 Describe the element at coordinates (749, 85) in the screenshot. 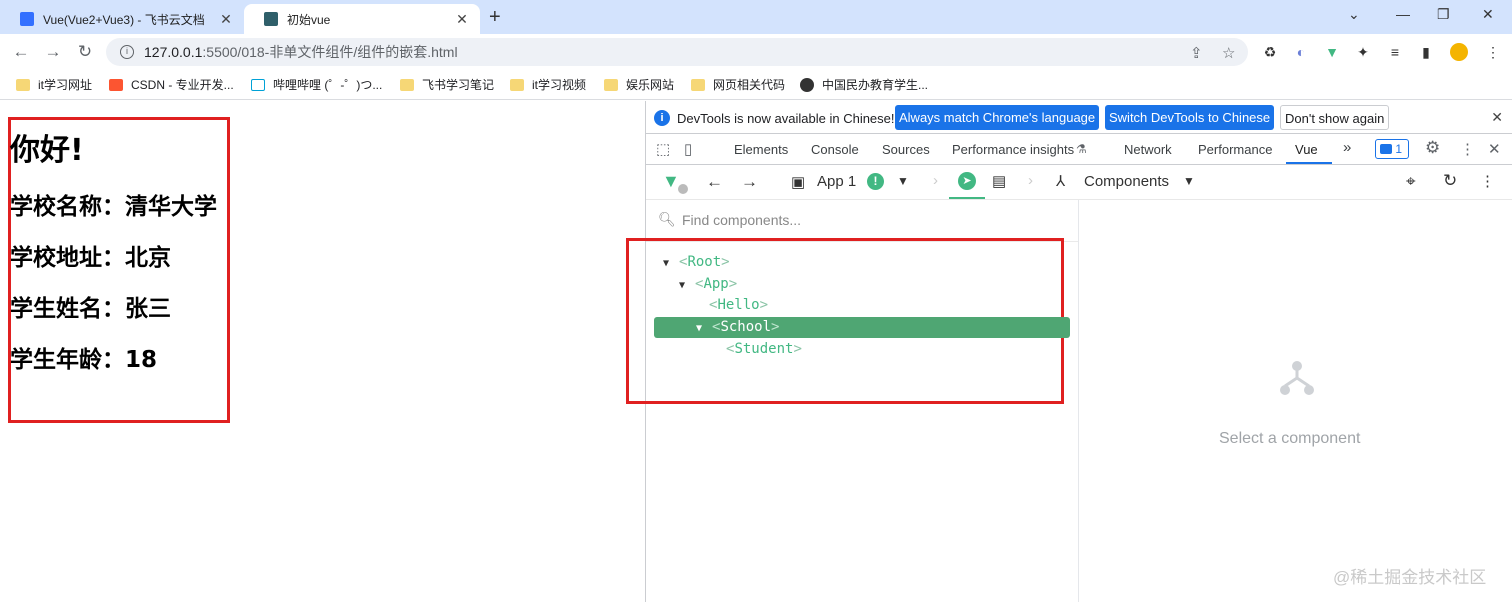

I see `bookmark-label: 网页相关代码` at that location.